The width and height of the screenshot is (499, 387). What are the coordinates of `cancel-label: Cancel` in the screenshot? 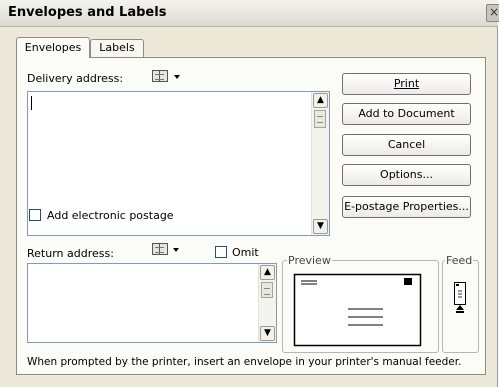 It's located at (406, 144).